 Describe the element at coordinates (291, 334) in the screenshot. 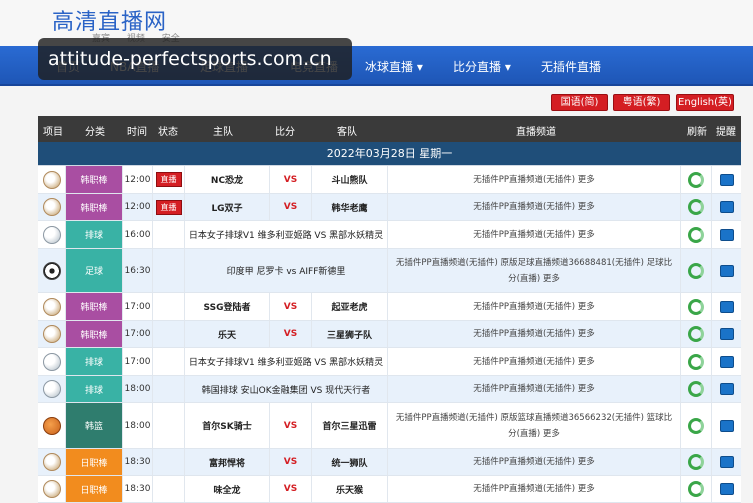

I see `score-vs: VS` at that location.